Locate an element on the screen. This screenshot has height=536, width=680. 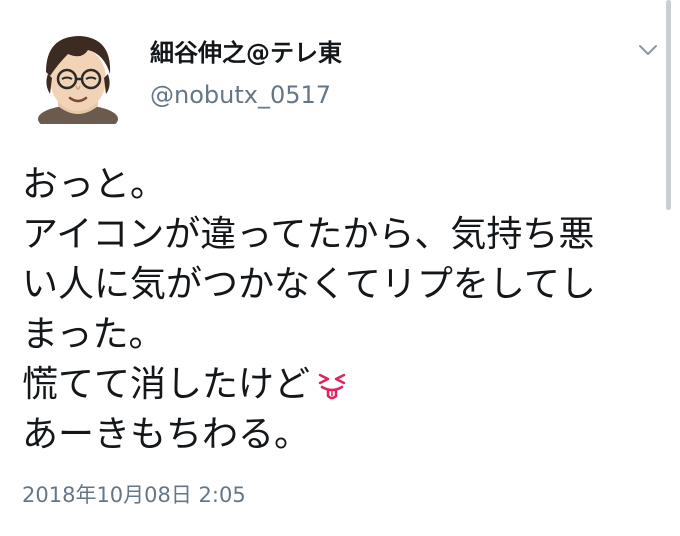
tweet-line: アイコンが違ってたから、気持ち悪 is located at coordinates (308, 234).